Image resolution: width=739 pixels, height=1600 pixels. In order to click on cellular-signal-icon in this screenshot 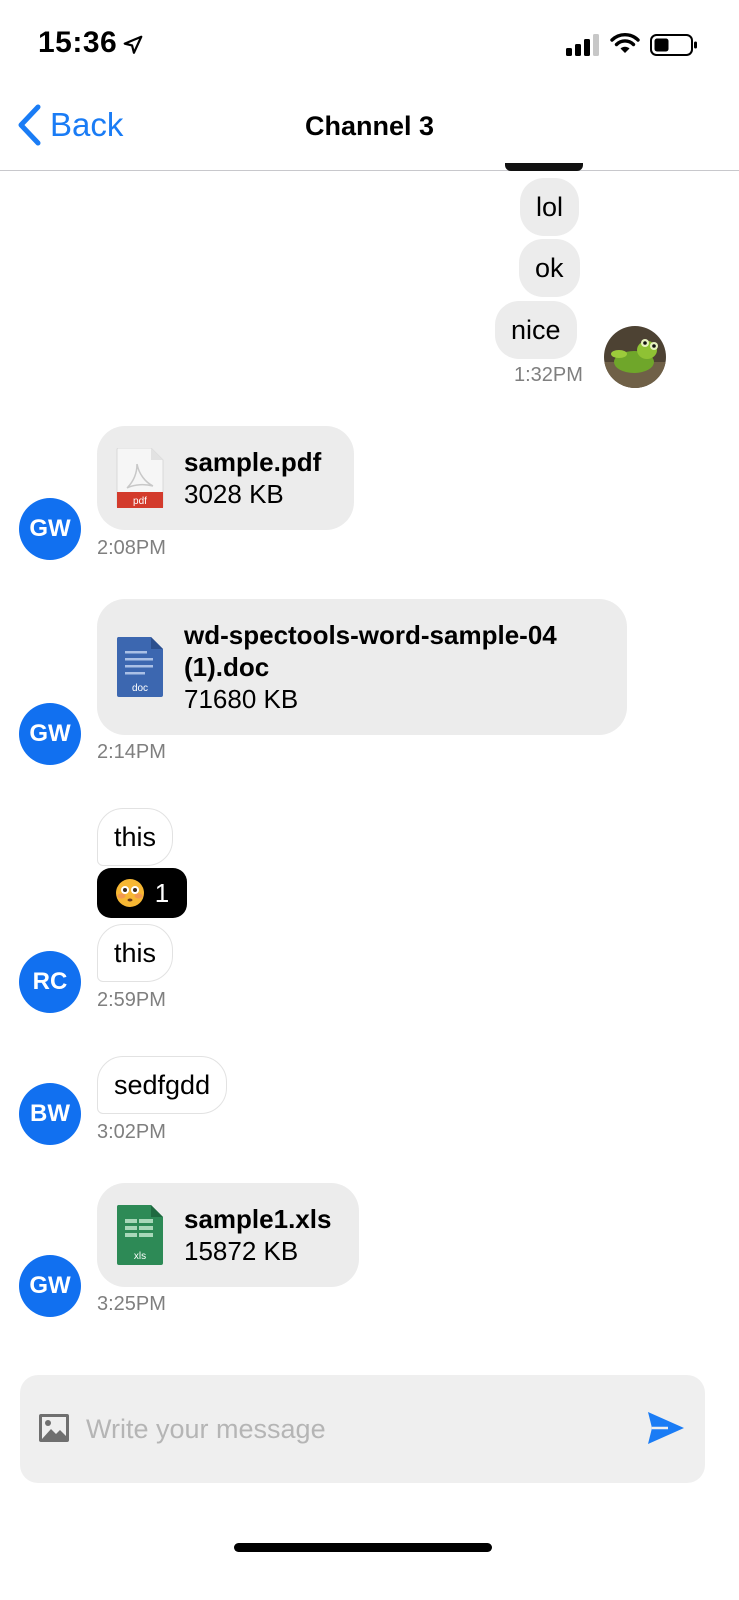, I will do `click(582, 45)`.